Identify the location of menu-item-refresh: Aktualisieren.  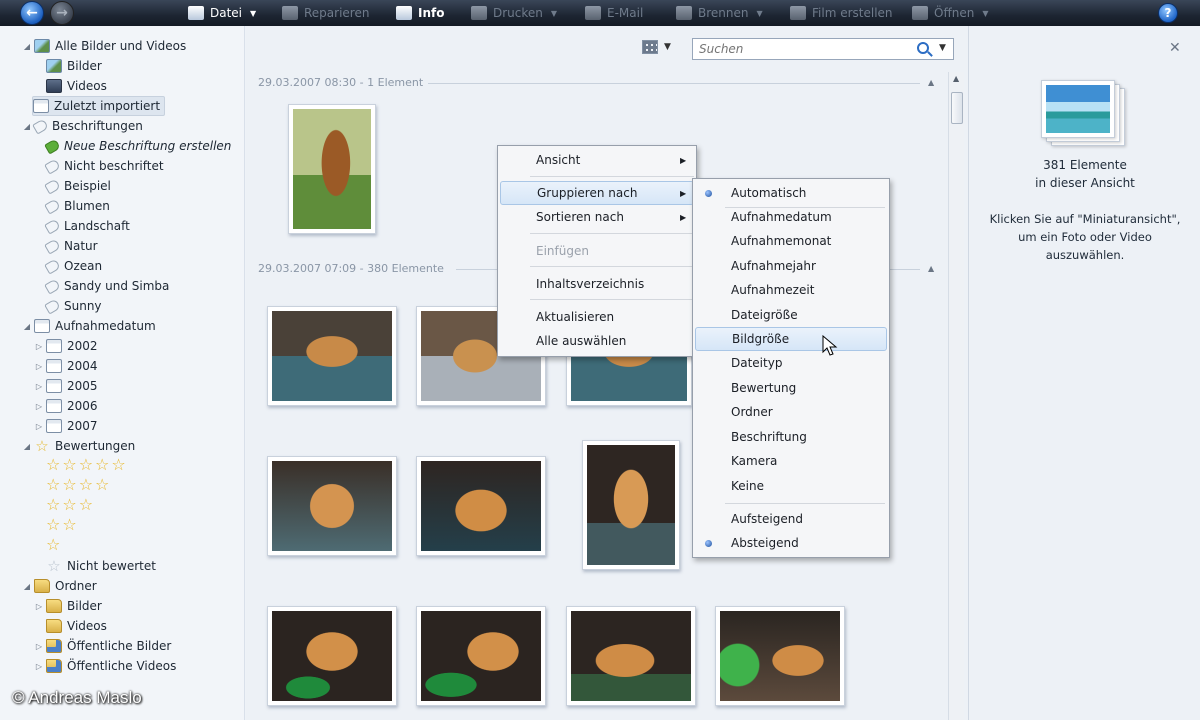
(597, 317).